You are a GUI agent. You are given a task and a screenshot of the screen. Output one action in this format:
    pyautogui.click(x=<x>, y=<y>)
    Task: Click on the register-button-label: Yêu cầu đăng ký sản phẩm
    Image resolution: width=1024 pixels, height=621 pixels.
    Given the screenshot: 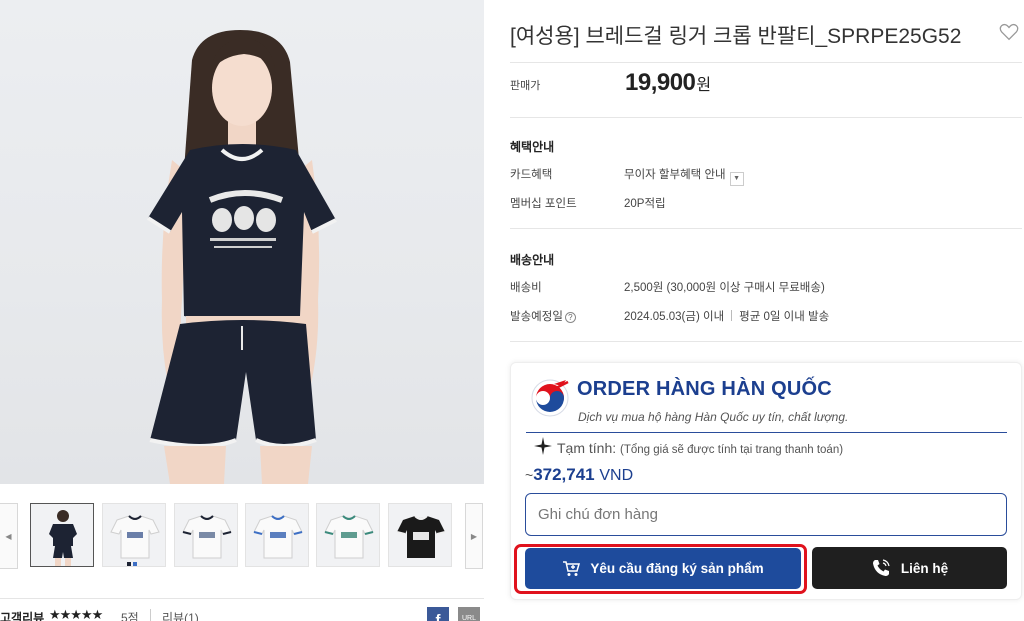 What is the action you would take?
    pyautogui.click(x=677, y=568)
    